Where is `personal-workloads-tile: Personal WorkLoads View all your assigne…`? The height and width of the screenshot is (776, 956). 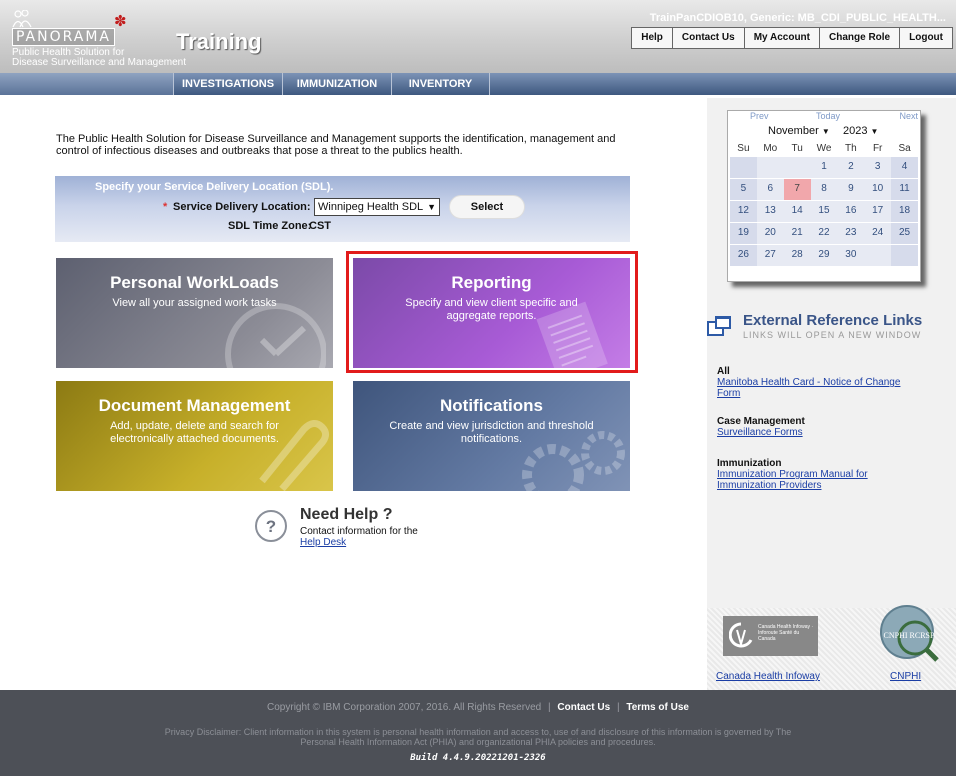 personal-workloads-tile: Personal WorkLoads View all your assigne… is located at coordinates (194, 313).